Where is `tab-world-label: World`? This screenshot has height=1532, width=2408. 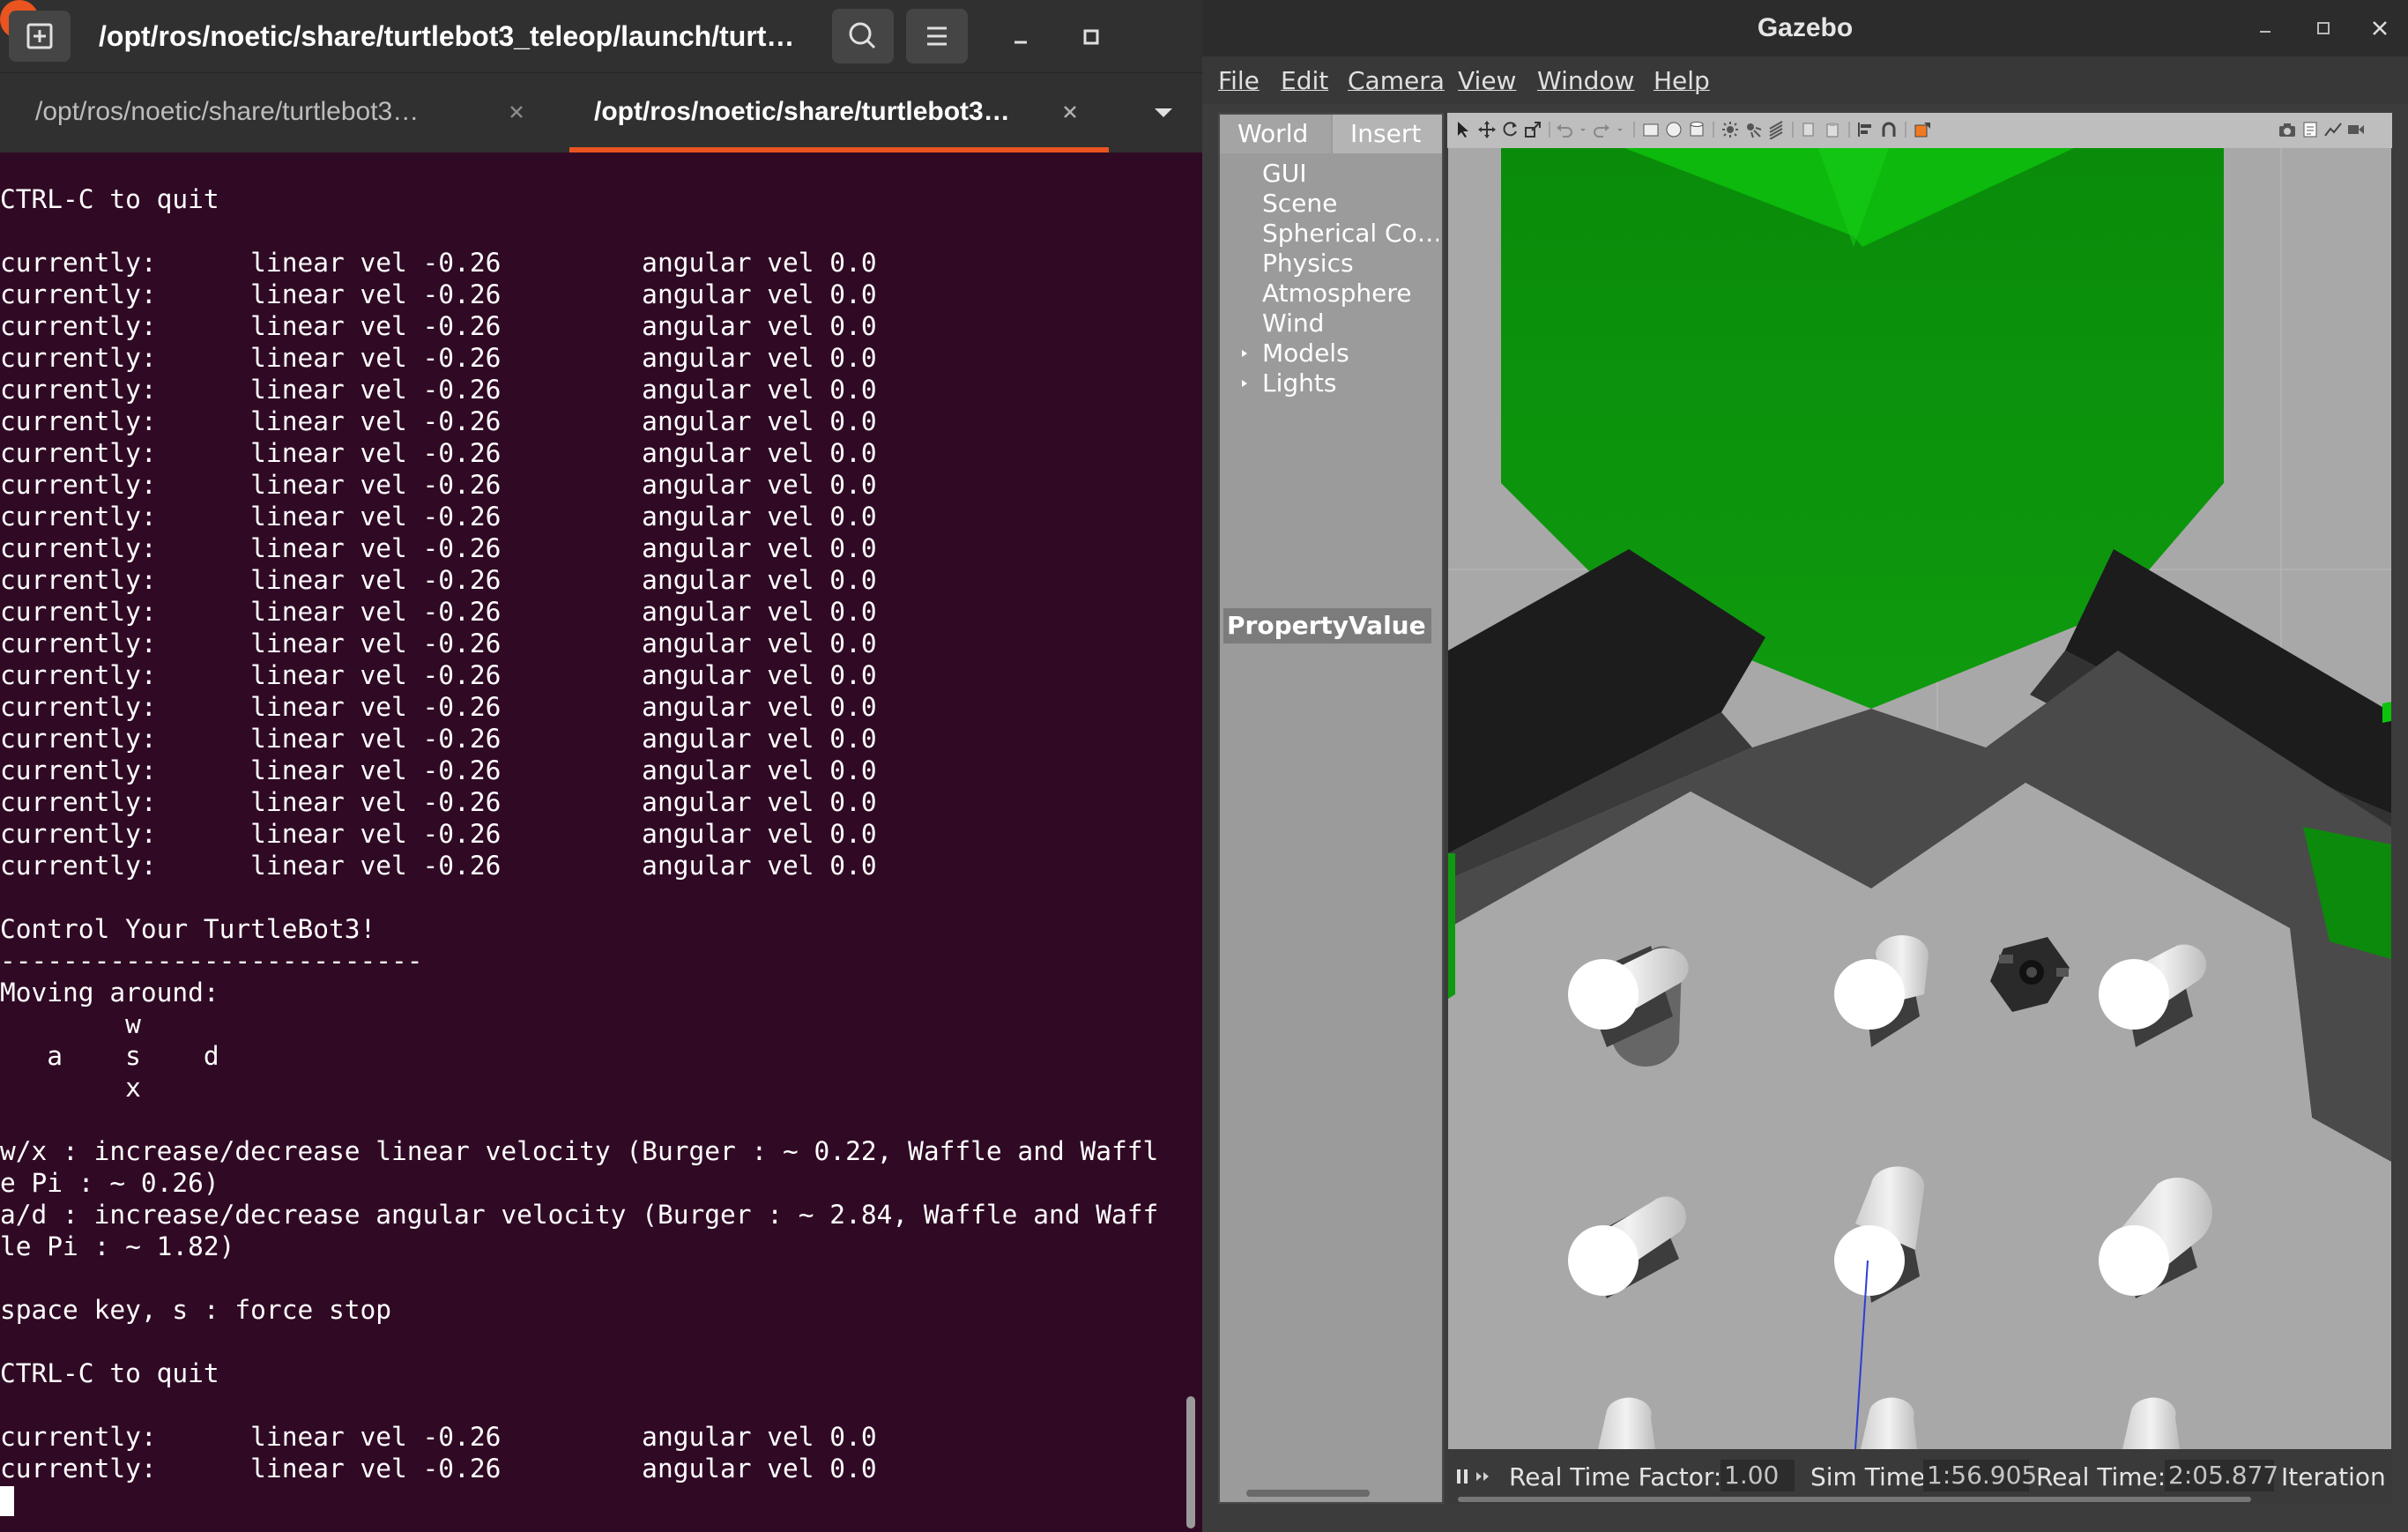
tab-world-label: World is located at coordinates (1273, 133).